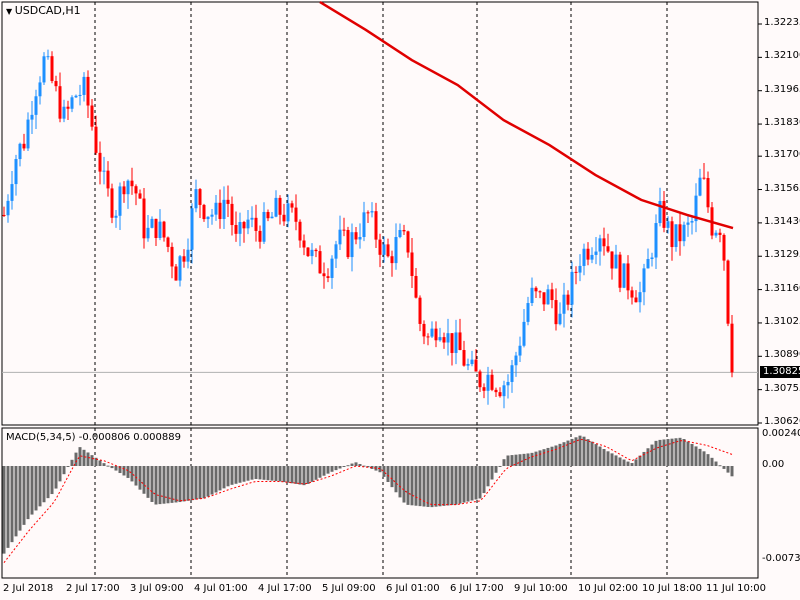  What do you see at coordinates (782, 221) in the screenshot?
I see `y-tick-label: 1.31430` at bounding box center [782, 221].